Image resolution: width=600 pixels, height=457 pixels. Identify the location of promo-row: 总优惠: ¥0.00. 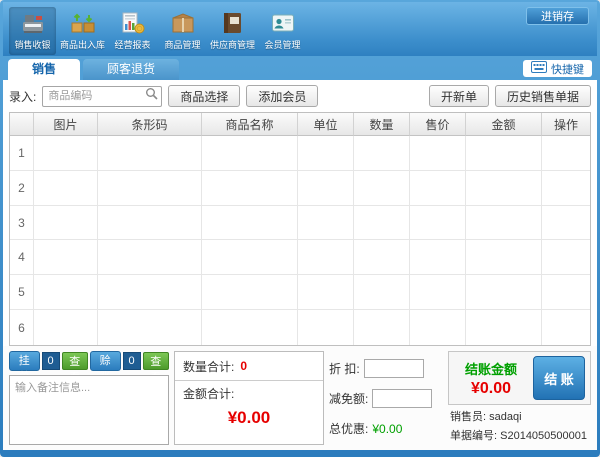
(386, 428).